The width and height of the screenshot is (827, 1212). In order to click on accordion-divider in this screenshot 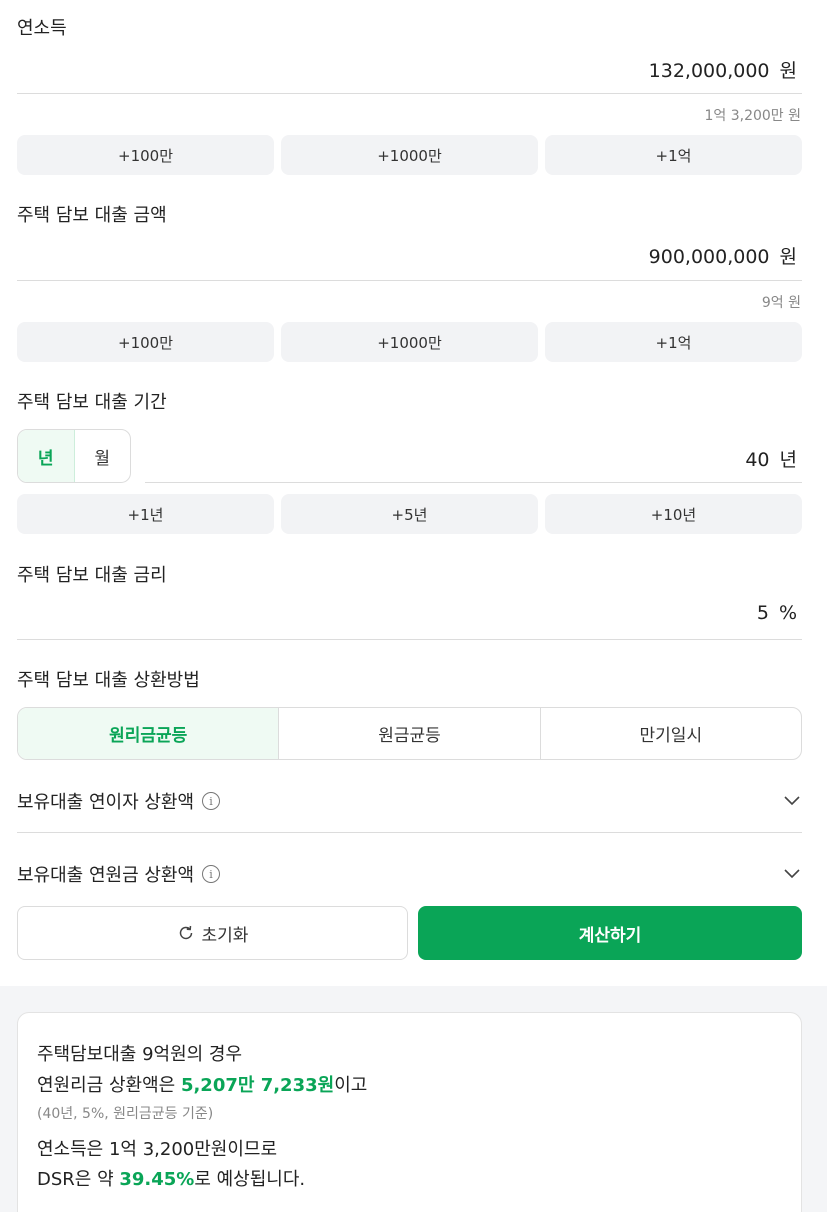, I will do `click(409, 832)`.